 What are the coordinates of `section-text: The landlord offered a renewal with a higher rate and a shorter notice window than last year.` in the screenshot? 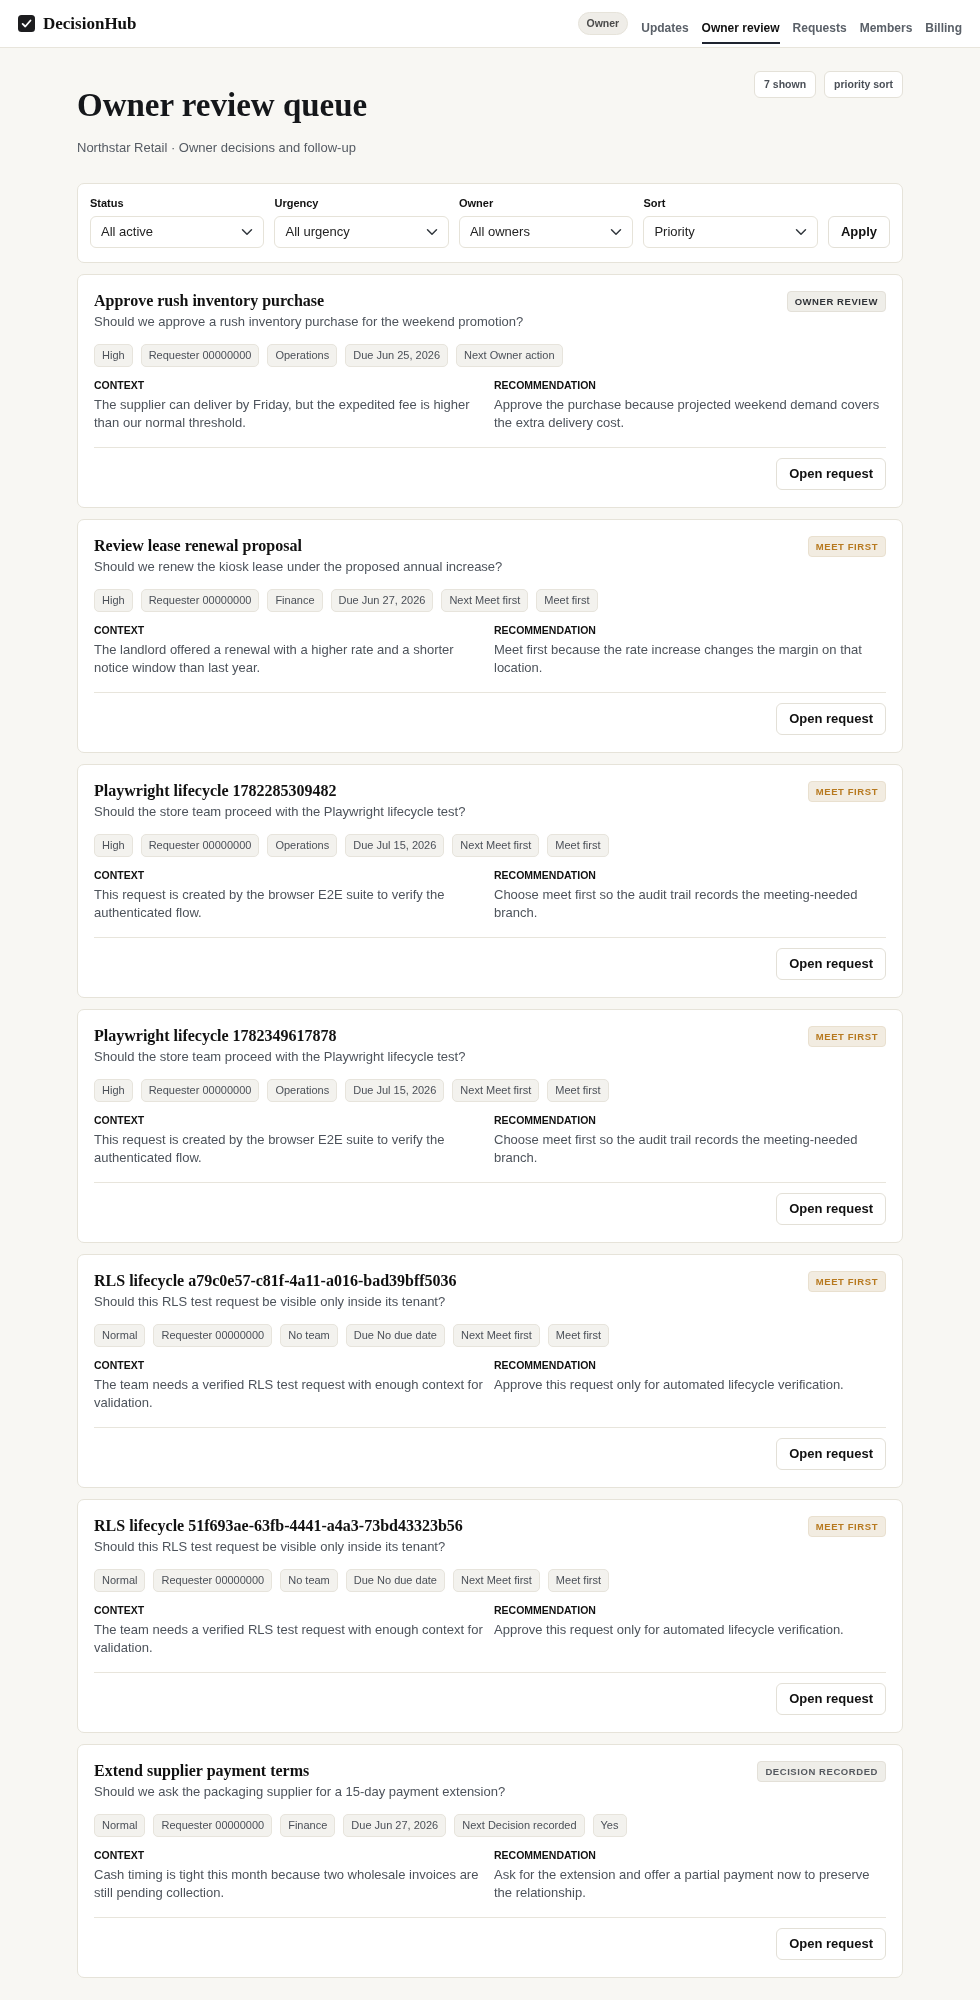 It's located at (274, 659).